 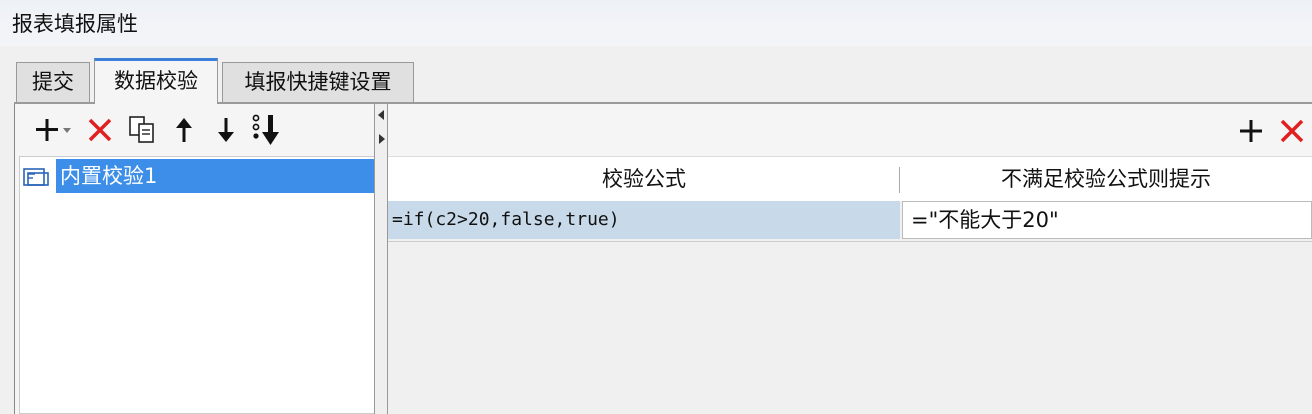 What do you see at coordinates (75, 24) in the screenshot?
I see `window-title: 报表填报属性` at bounding box center [75, 24].